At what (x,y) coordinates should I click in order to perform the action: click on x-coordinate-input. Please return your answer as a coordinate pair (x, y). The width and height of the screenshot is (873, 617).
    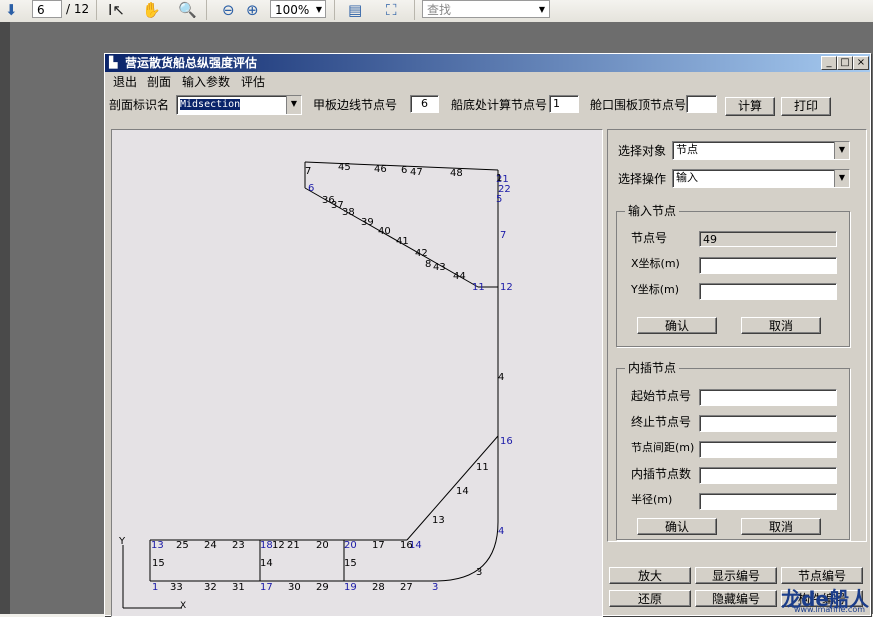
    Looking at the image, I should click on (768, 265).